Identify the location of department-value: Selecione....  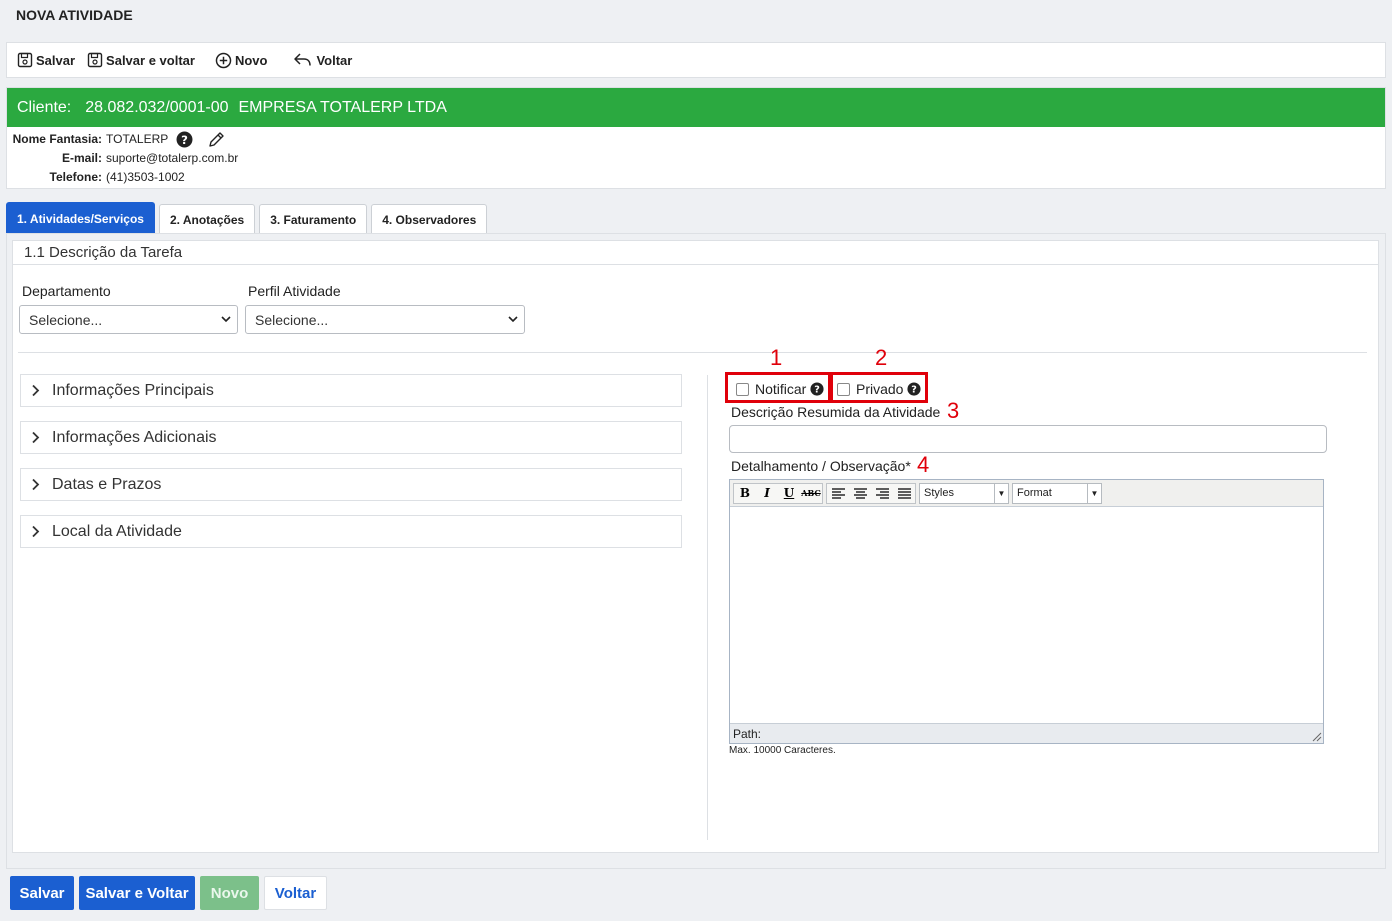
(66, 319).